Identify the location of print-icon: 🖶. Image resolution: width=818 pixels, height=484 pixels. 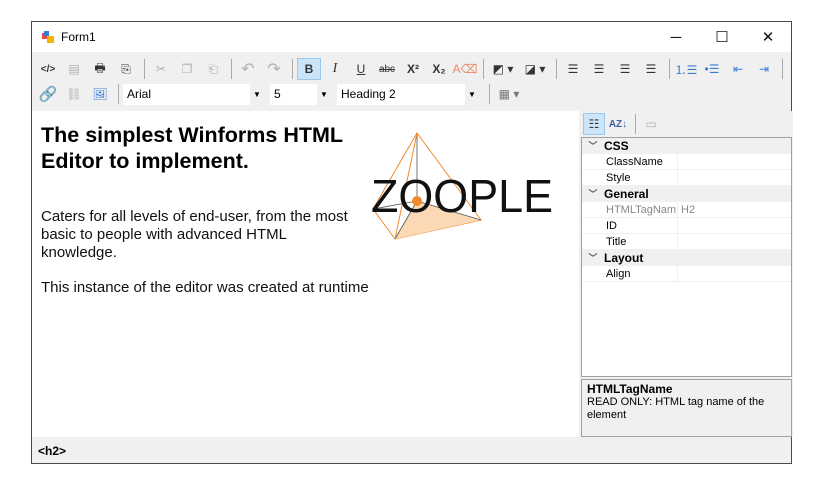
(100, 69).